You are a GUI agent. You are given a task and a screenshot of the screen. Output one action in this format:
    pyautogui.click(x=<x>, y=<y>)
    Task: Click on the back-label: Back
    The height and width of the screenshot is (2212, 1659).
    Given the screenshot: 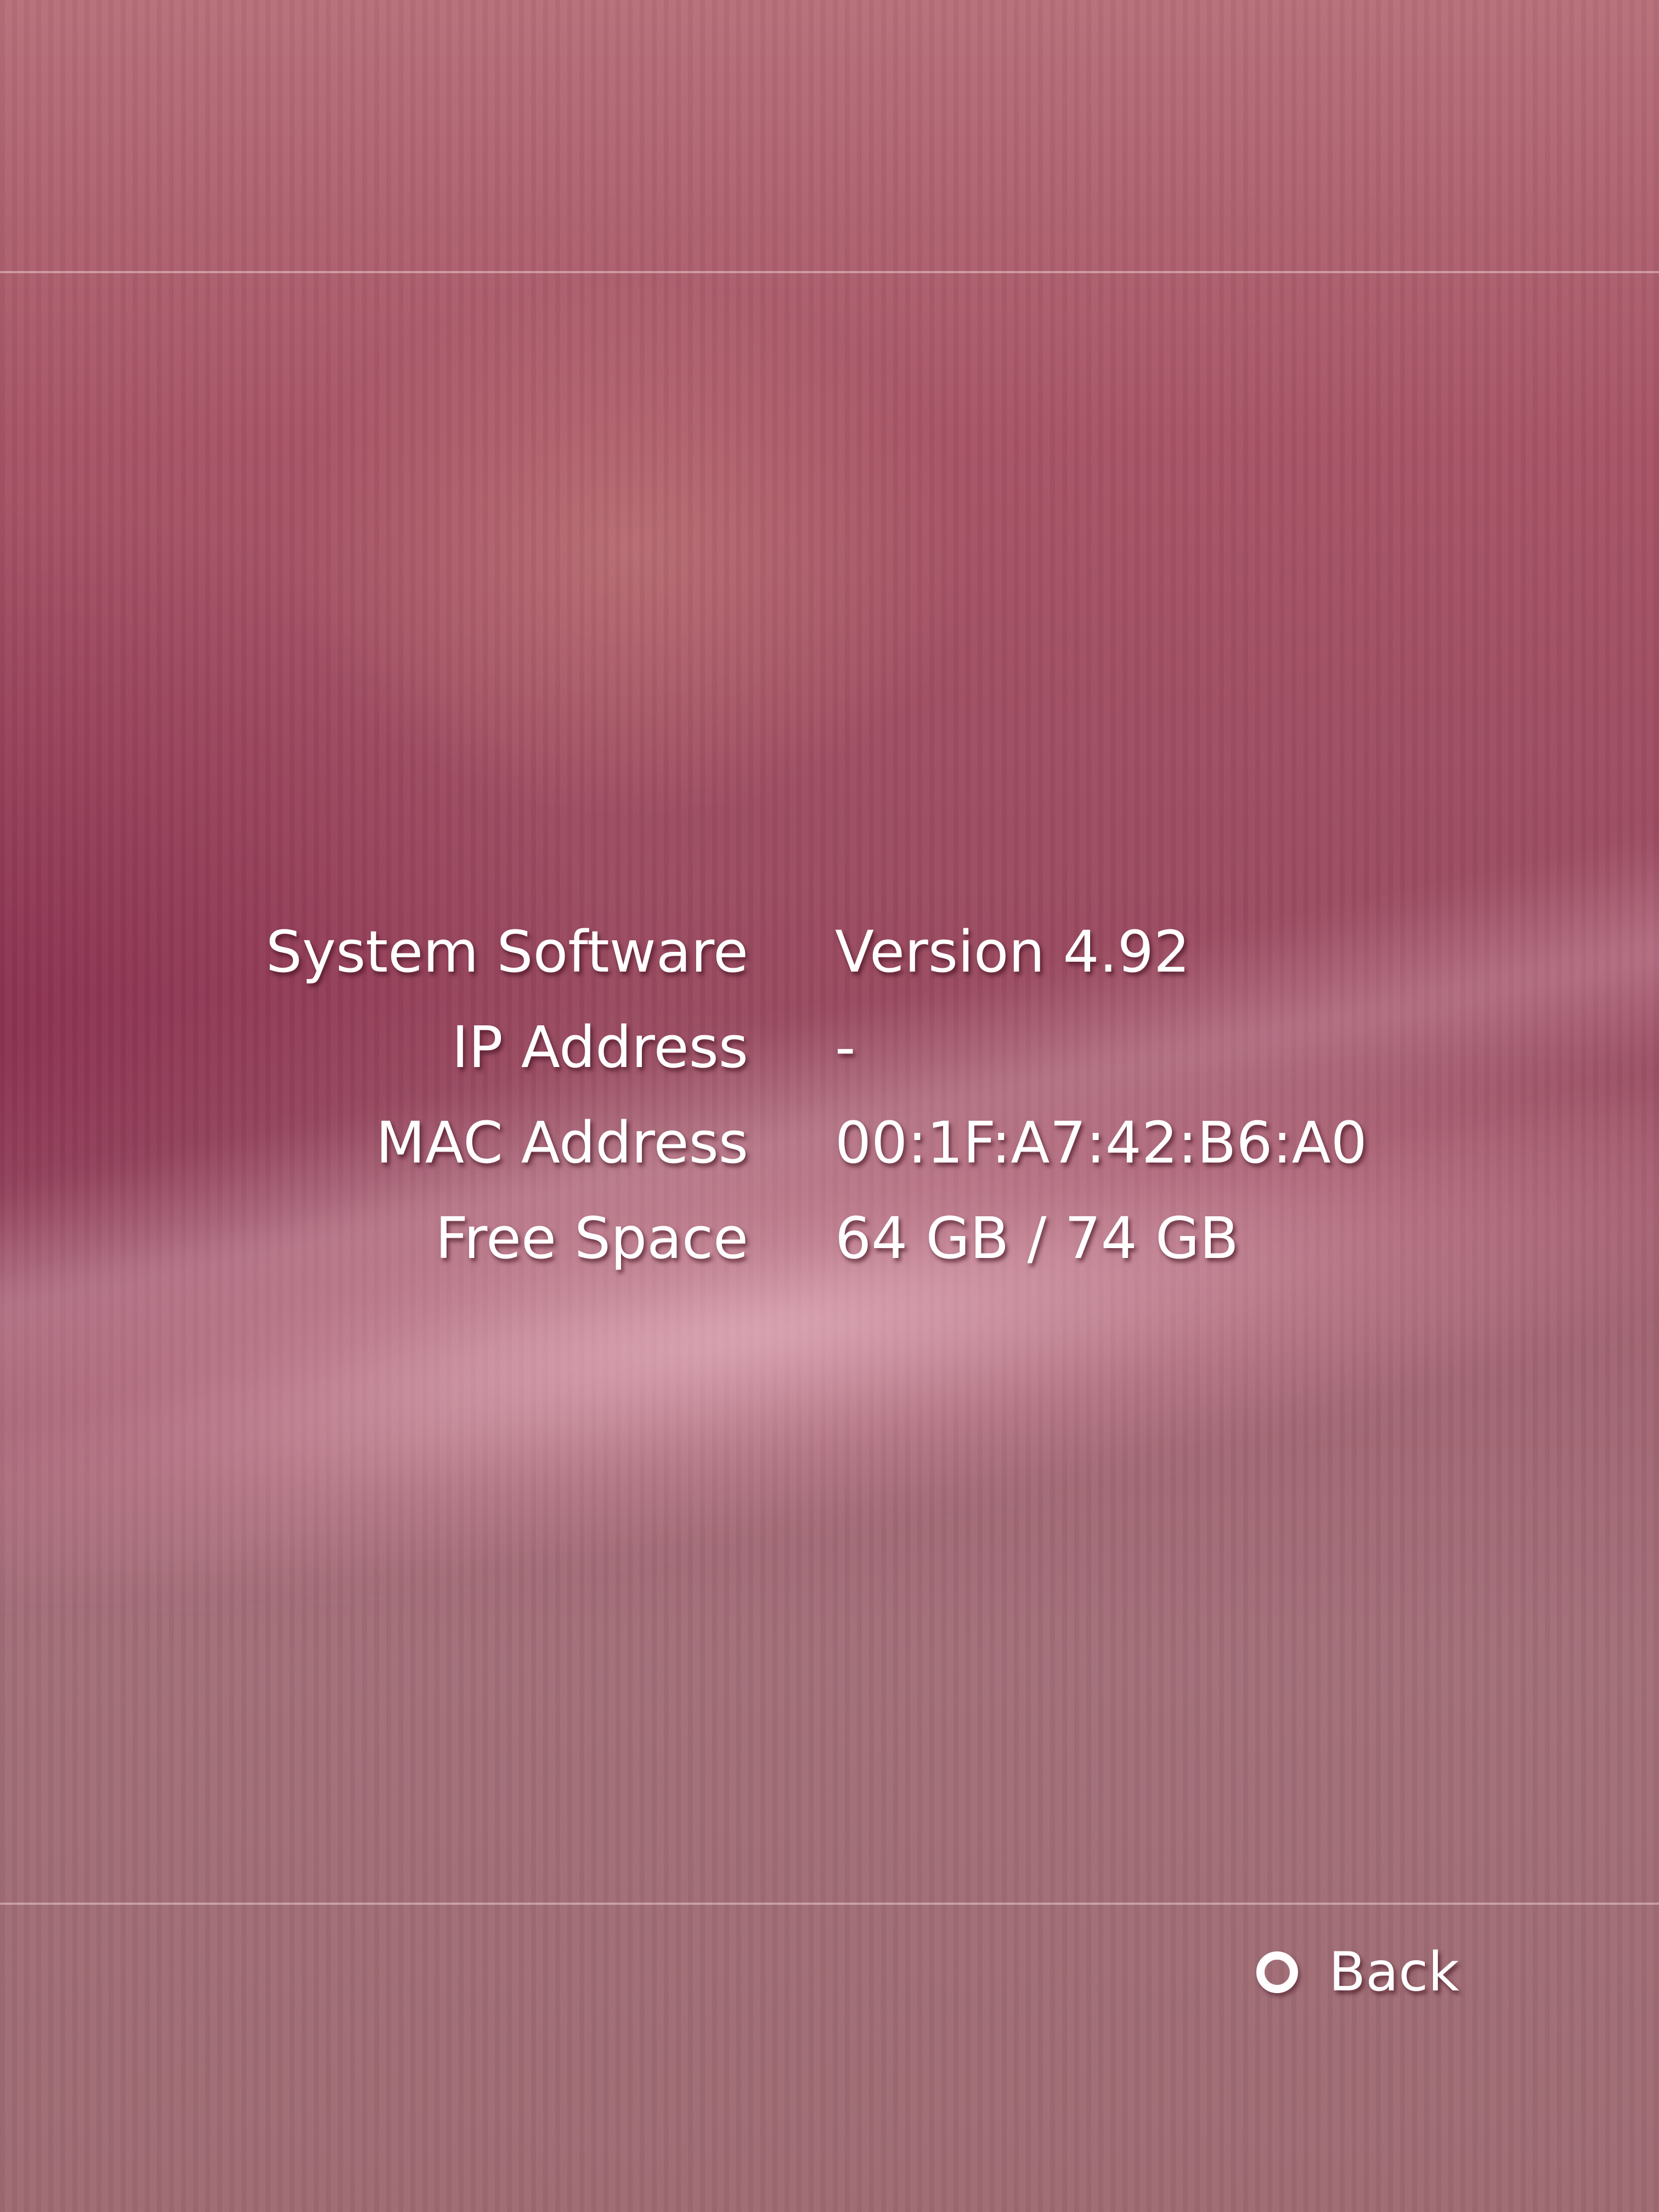 What is the action you would take?
    pyautogui.click(x=1394, y=1973)
    